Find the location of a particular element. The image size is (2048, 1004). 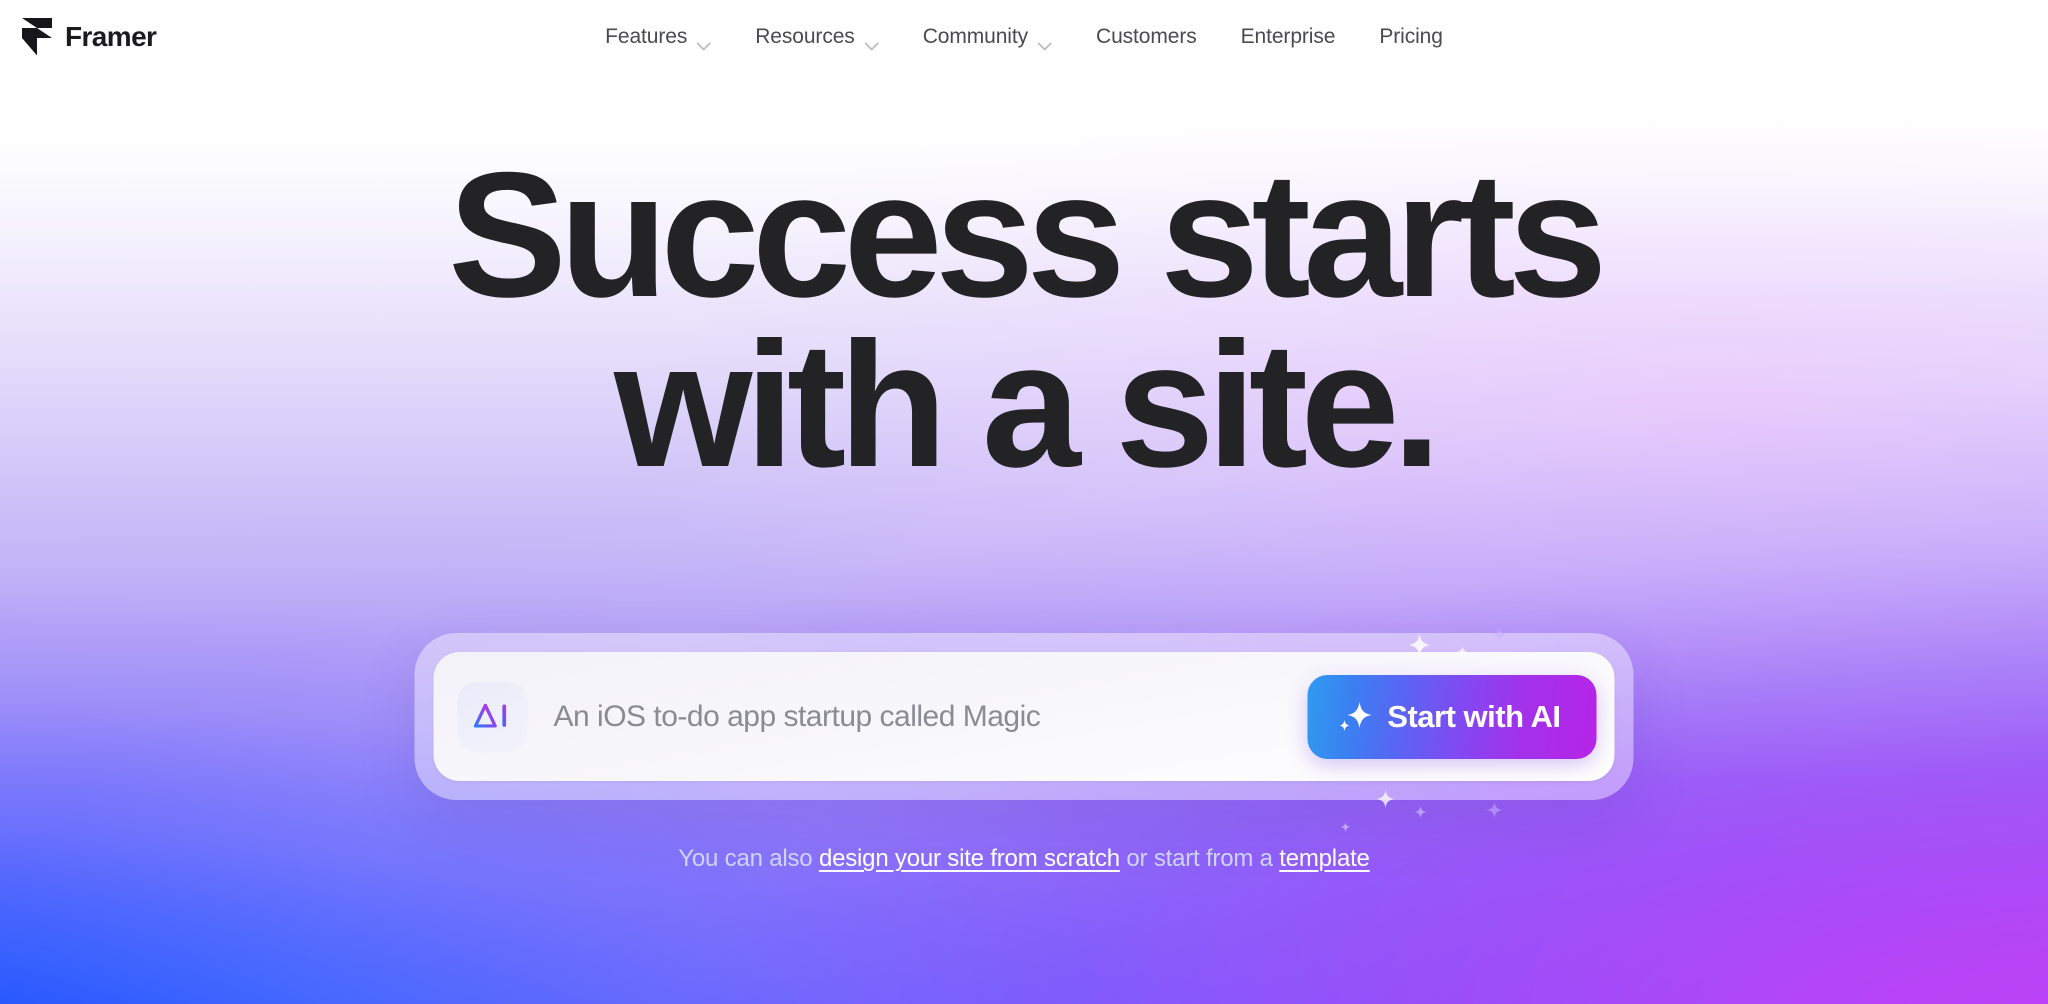

brand-name: Framer is located at coordinates (111, 36).